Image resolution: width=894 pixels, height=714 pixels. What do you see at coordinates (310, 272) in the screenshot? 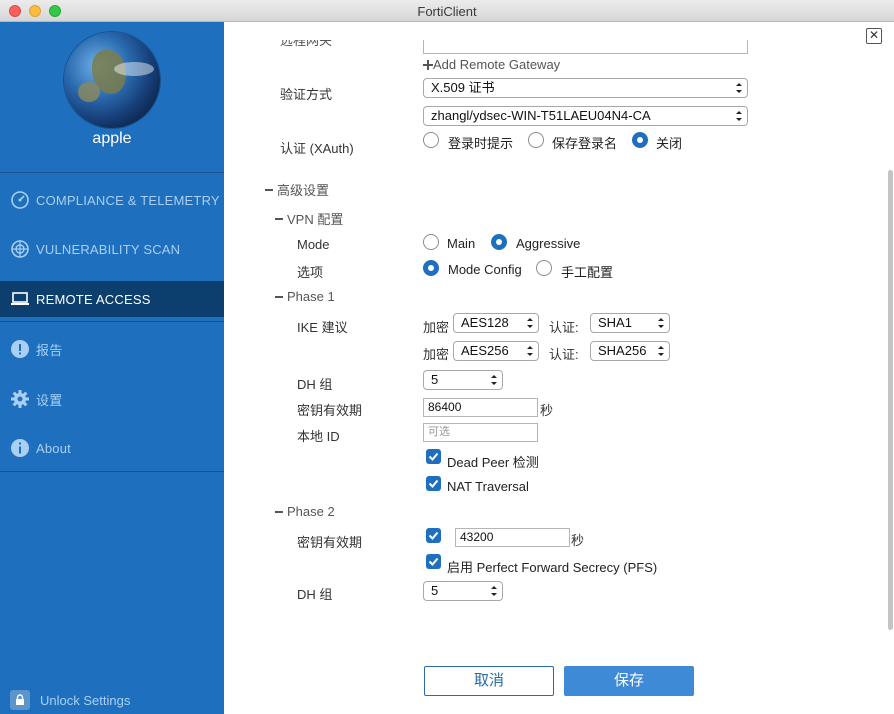
I see `options-label: 选项` at bounding box center [310, 272].